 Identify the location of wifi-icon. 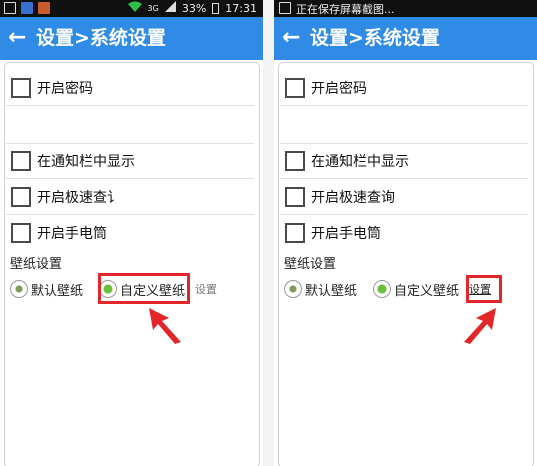
(134, 8).